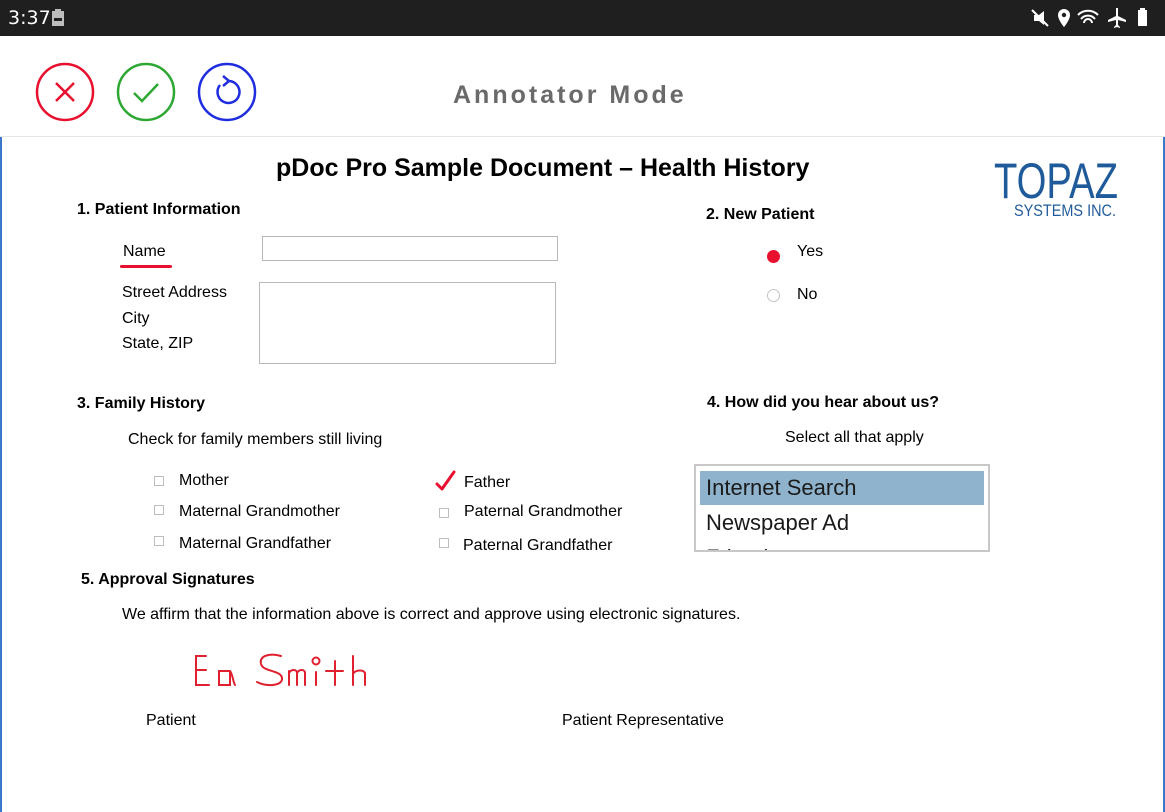 The image size is (1165, 812). Describe the element at coordinates (255, 439) in the screenshot. I see `family-instruction: Check for family members still living` at that location.